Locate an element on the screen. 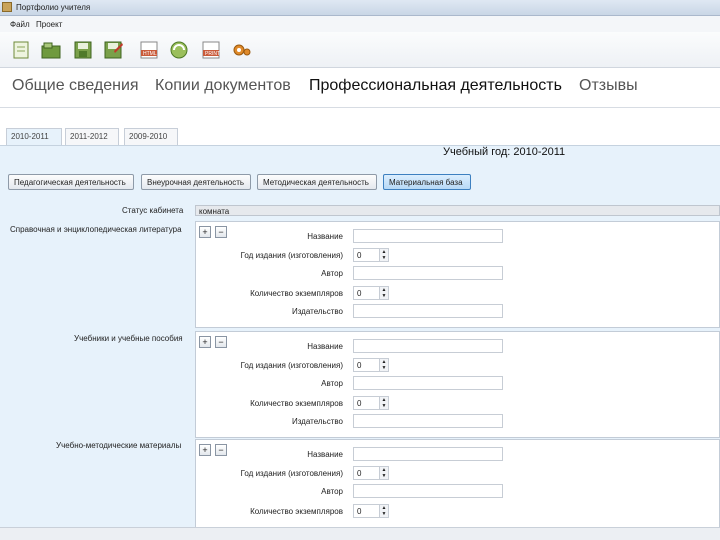 The height and width of the screenshot is (540, 720). material-base-button: Материальная база is located at coordinates (427, 182).